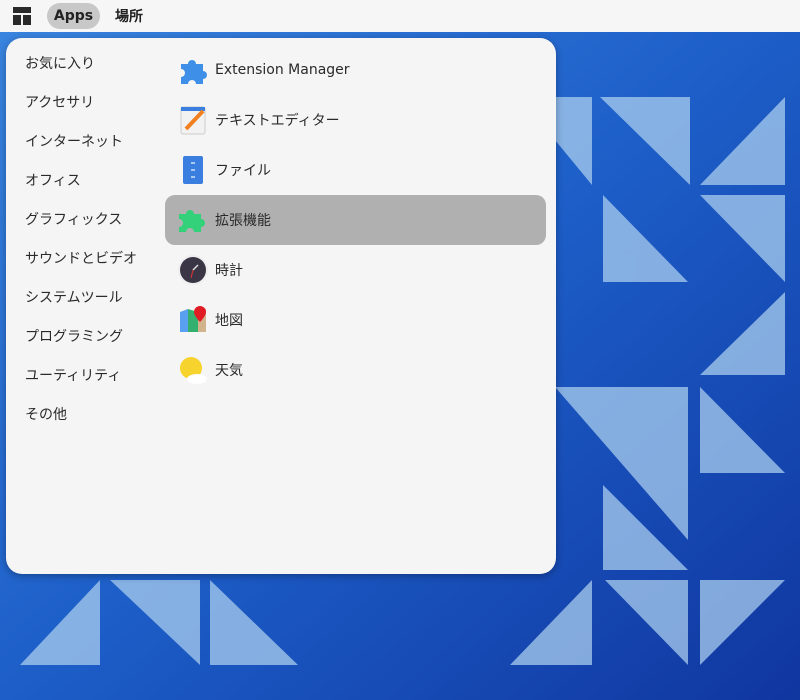 The height and width of the screenshot is (700, 800). Describe the element at coordinates (243, 171) in the screenshot. I see `app-label: ファイル` at that location.